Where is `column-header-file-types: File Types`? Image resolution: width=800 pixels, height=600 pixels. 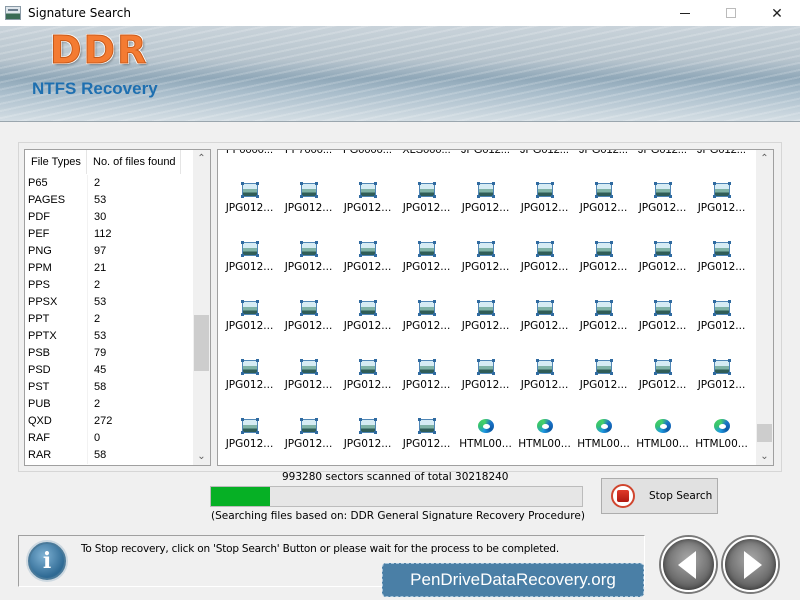
column-header-file-types: File Types is located at coordinates (56, 162).